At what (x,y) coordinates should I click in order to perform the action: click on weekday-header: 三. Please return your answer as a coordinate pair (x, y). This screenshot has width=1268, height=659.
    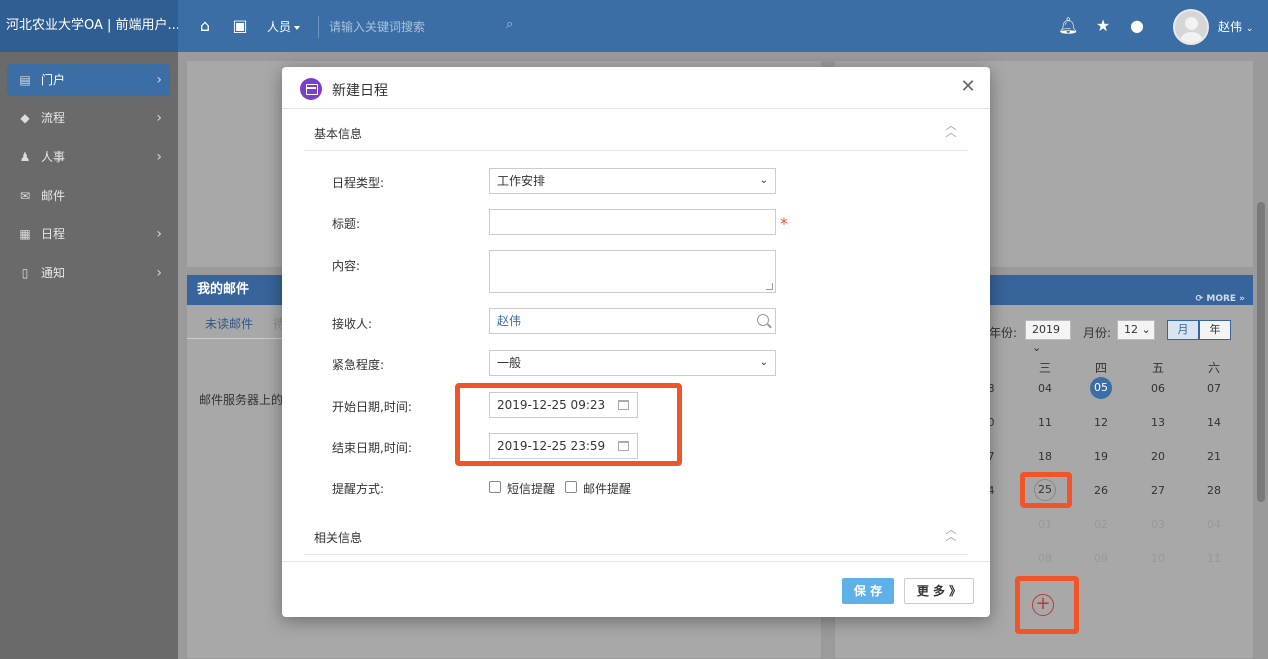
    Looking at the image, I should click on (1045, 368).